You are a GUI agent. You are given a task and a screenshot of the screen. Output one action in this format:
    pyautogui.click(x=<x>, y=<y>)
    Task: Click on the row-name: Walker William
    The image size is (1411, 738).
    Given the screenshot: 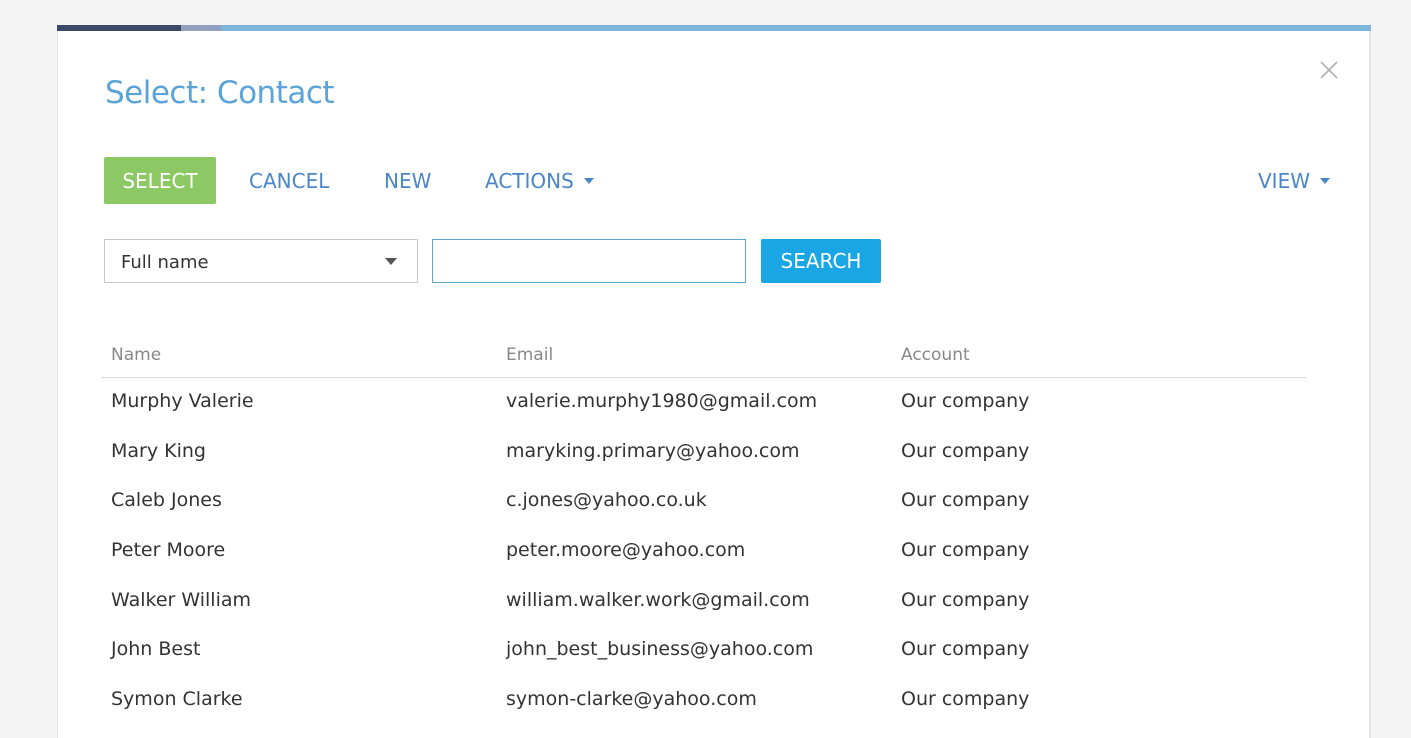 What is the action you would take?
    pyautogui.click(x=181, y=599)
    